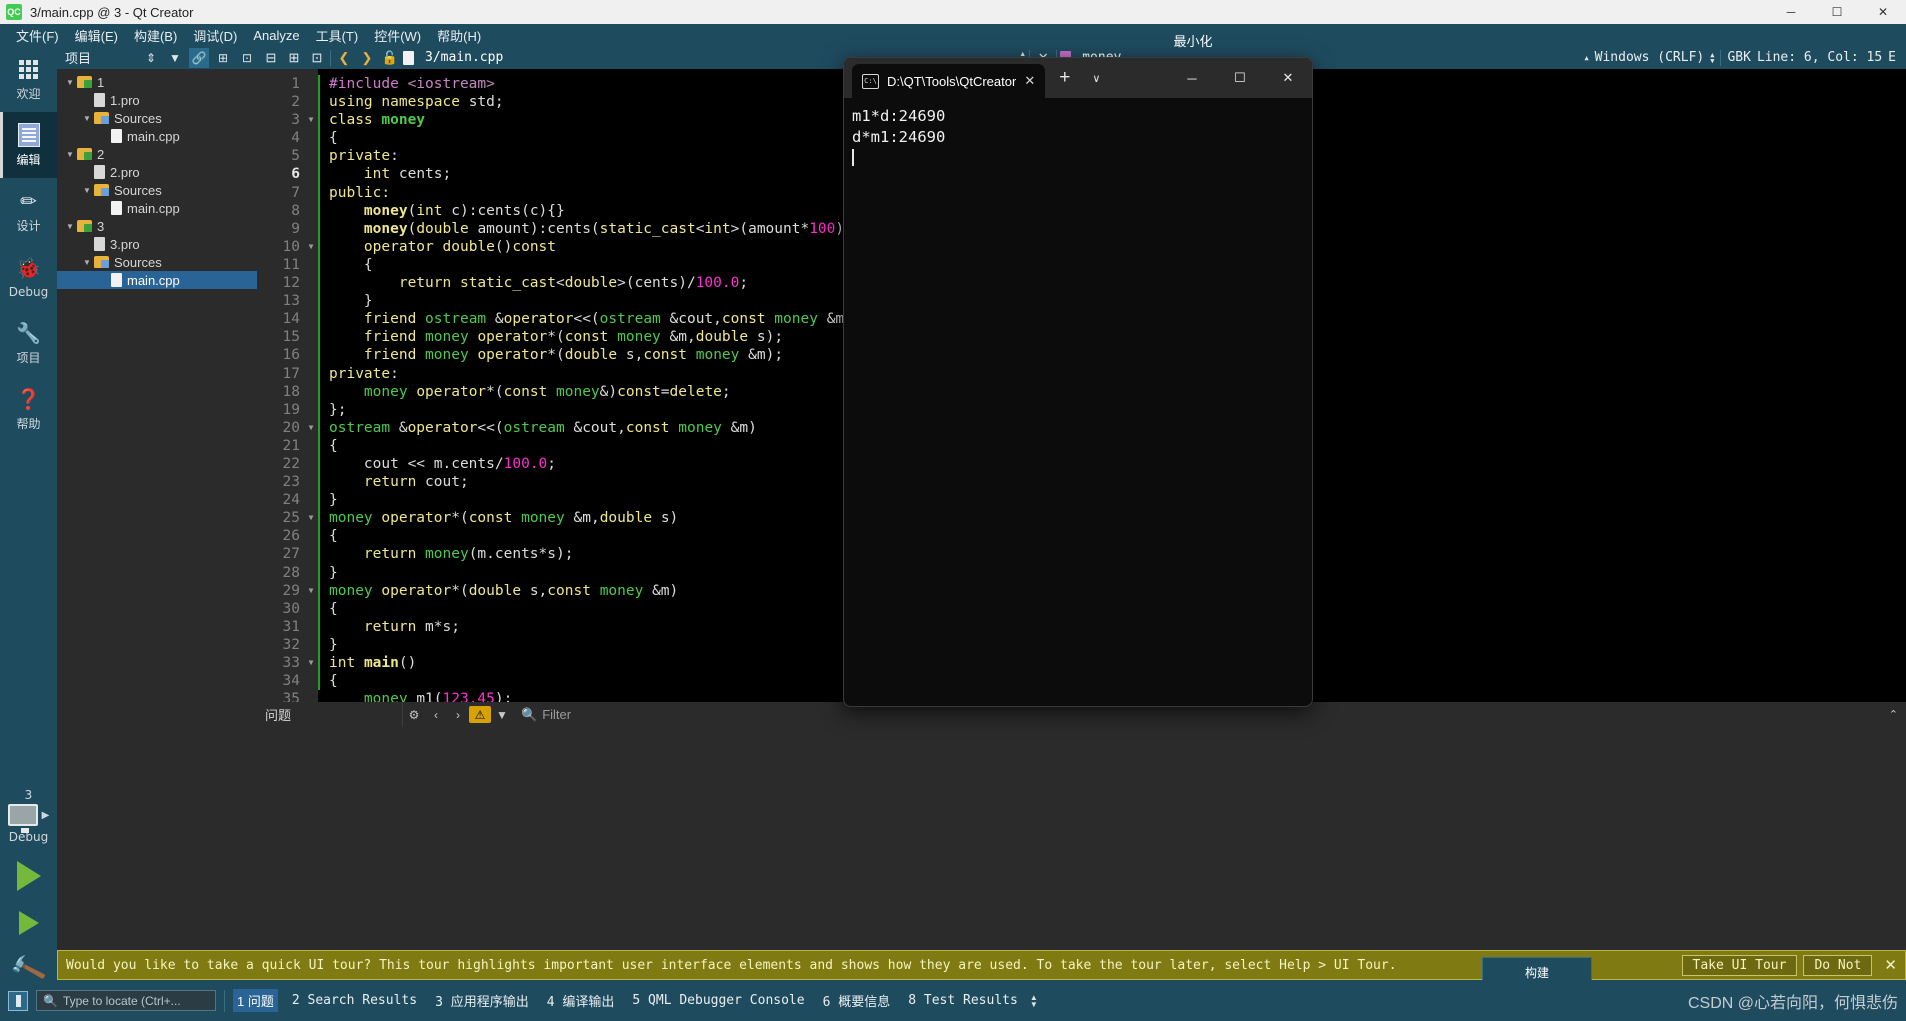  I want to click on issues-prev-icon: ‹, so click(436, 715).